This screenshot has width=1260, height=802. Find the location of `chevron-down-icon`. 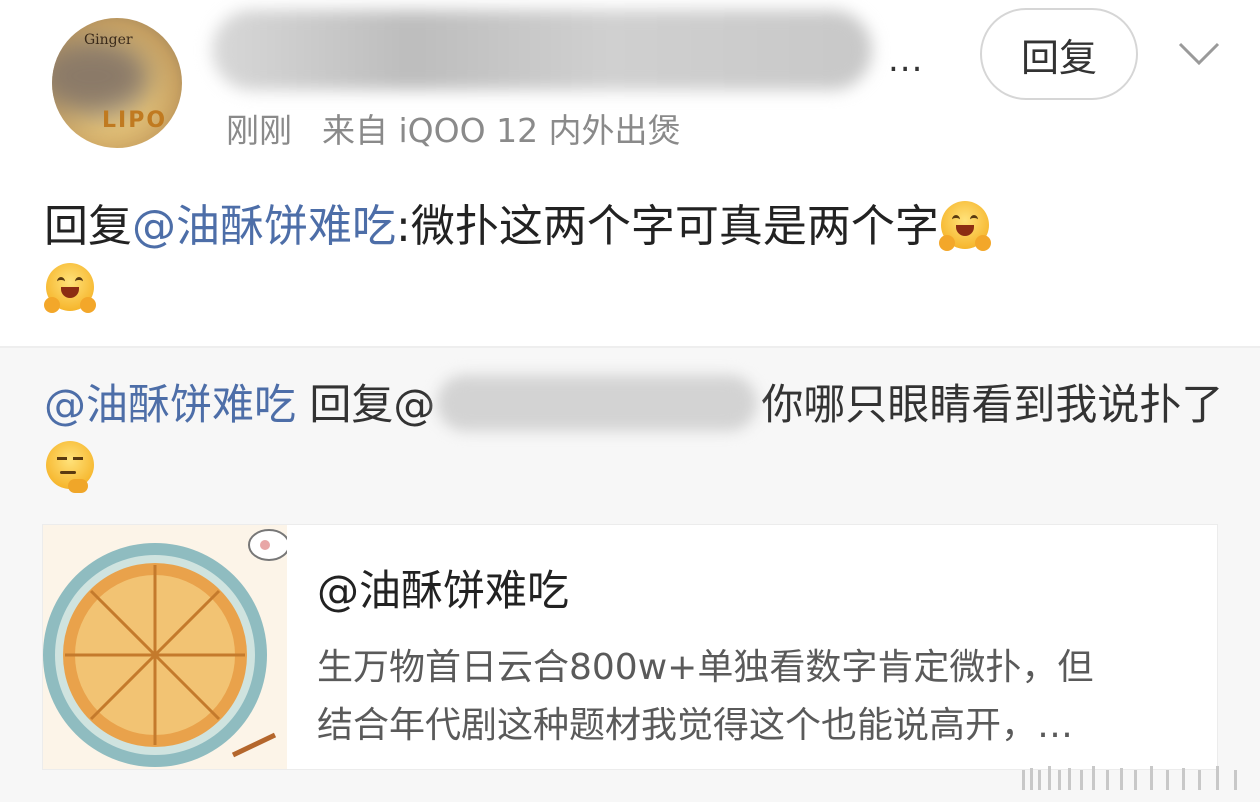

chevron-down-icon is located at coordinates (1199, 53).